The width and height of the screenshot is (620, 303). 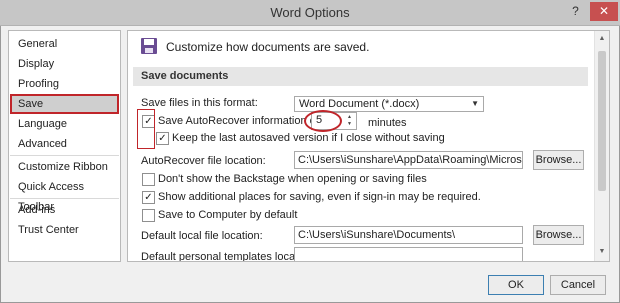 I want to click on section-header-save-documents: Save documents, so click(x=360, y=76).